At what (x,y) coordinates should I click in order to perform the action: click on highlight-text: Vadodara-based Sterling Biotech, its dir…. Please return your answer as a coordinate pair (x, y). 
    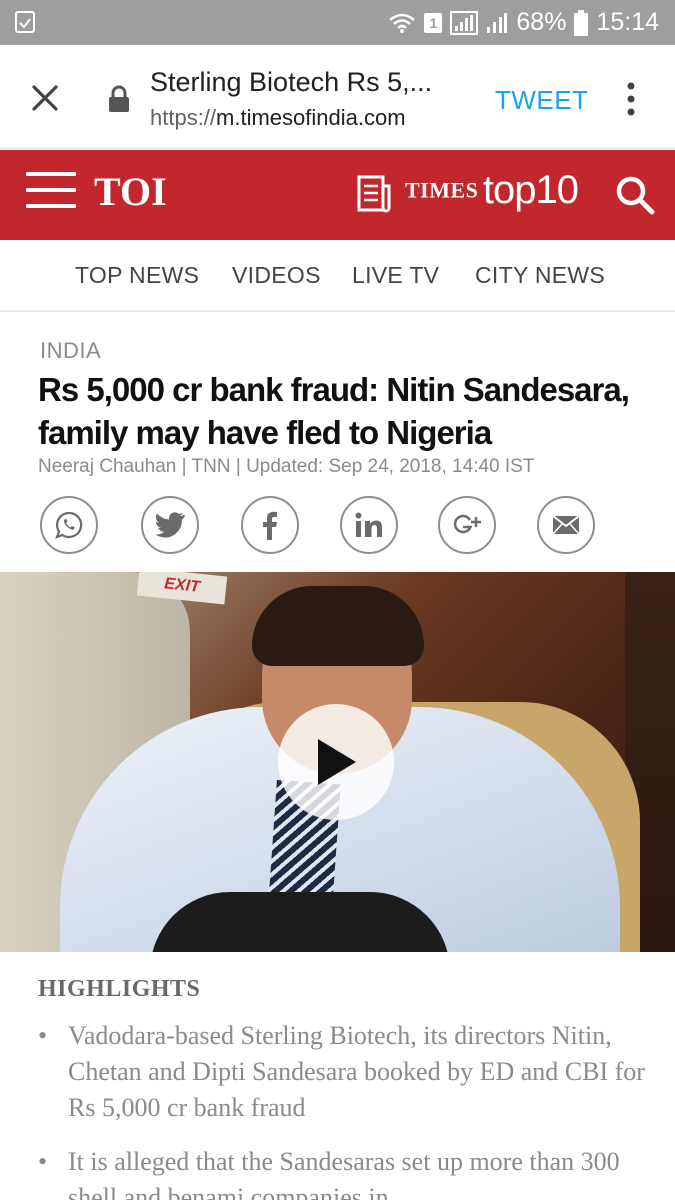
    Looking at the image, I should click on (356, 1071).